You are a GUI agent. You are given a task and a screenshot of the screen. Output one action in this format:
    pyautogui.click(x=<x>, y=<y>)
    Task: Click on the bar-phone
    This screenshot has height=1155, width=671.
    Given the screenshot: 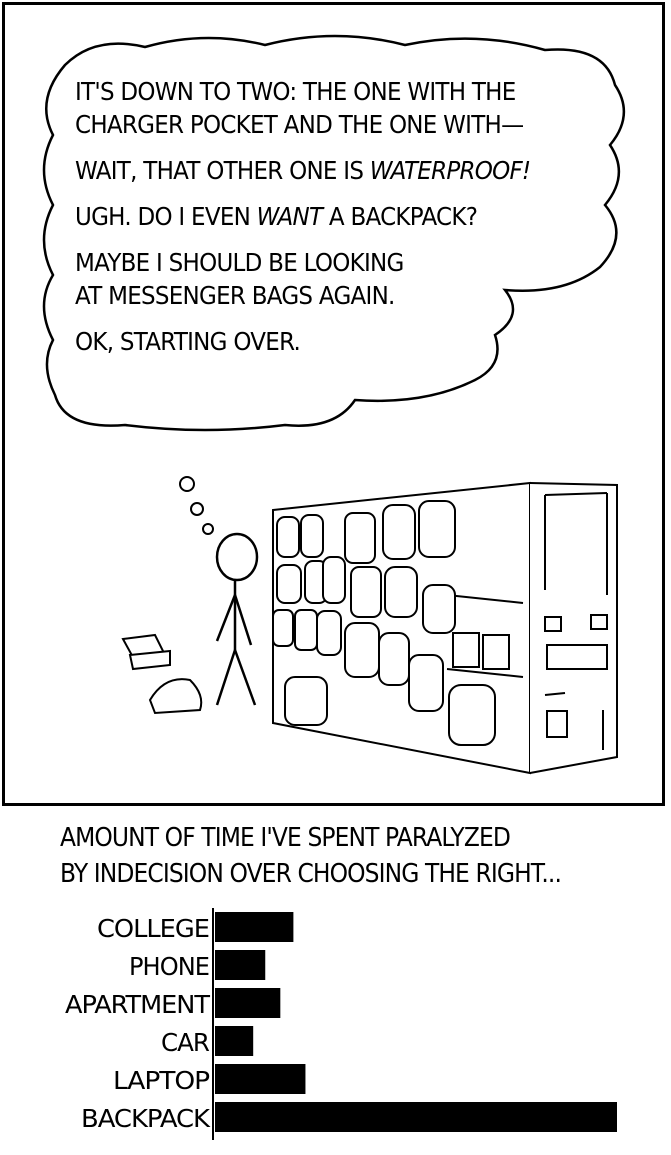 What is the action you would take?
    pyautogui.click(x=240, y=965)
    